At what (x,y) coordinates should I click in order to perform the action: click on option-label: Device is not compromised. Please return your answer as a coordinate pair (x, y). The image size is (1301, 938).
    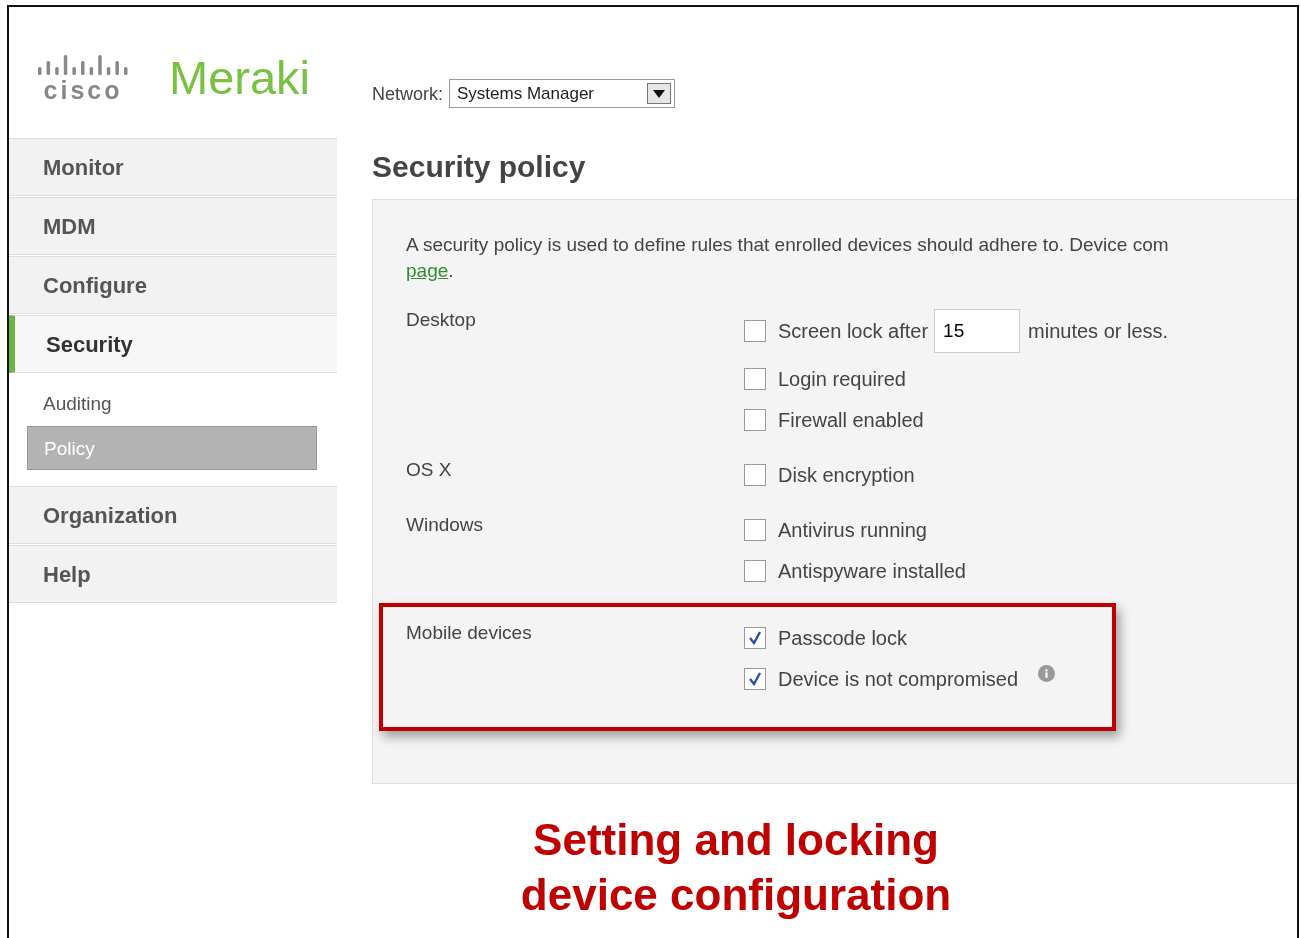
    Looking at the image, I should click on (898, 679).